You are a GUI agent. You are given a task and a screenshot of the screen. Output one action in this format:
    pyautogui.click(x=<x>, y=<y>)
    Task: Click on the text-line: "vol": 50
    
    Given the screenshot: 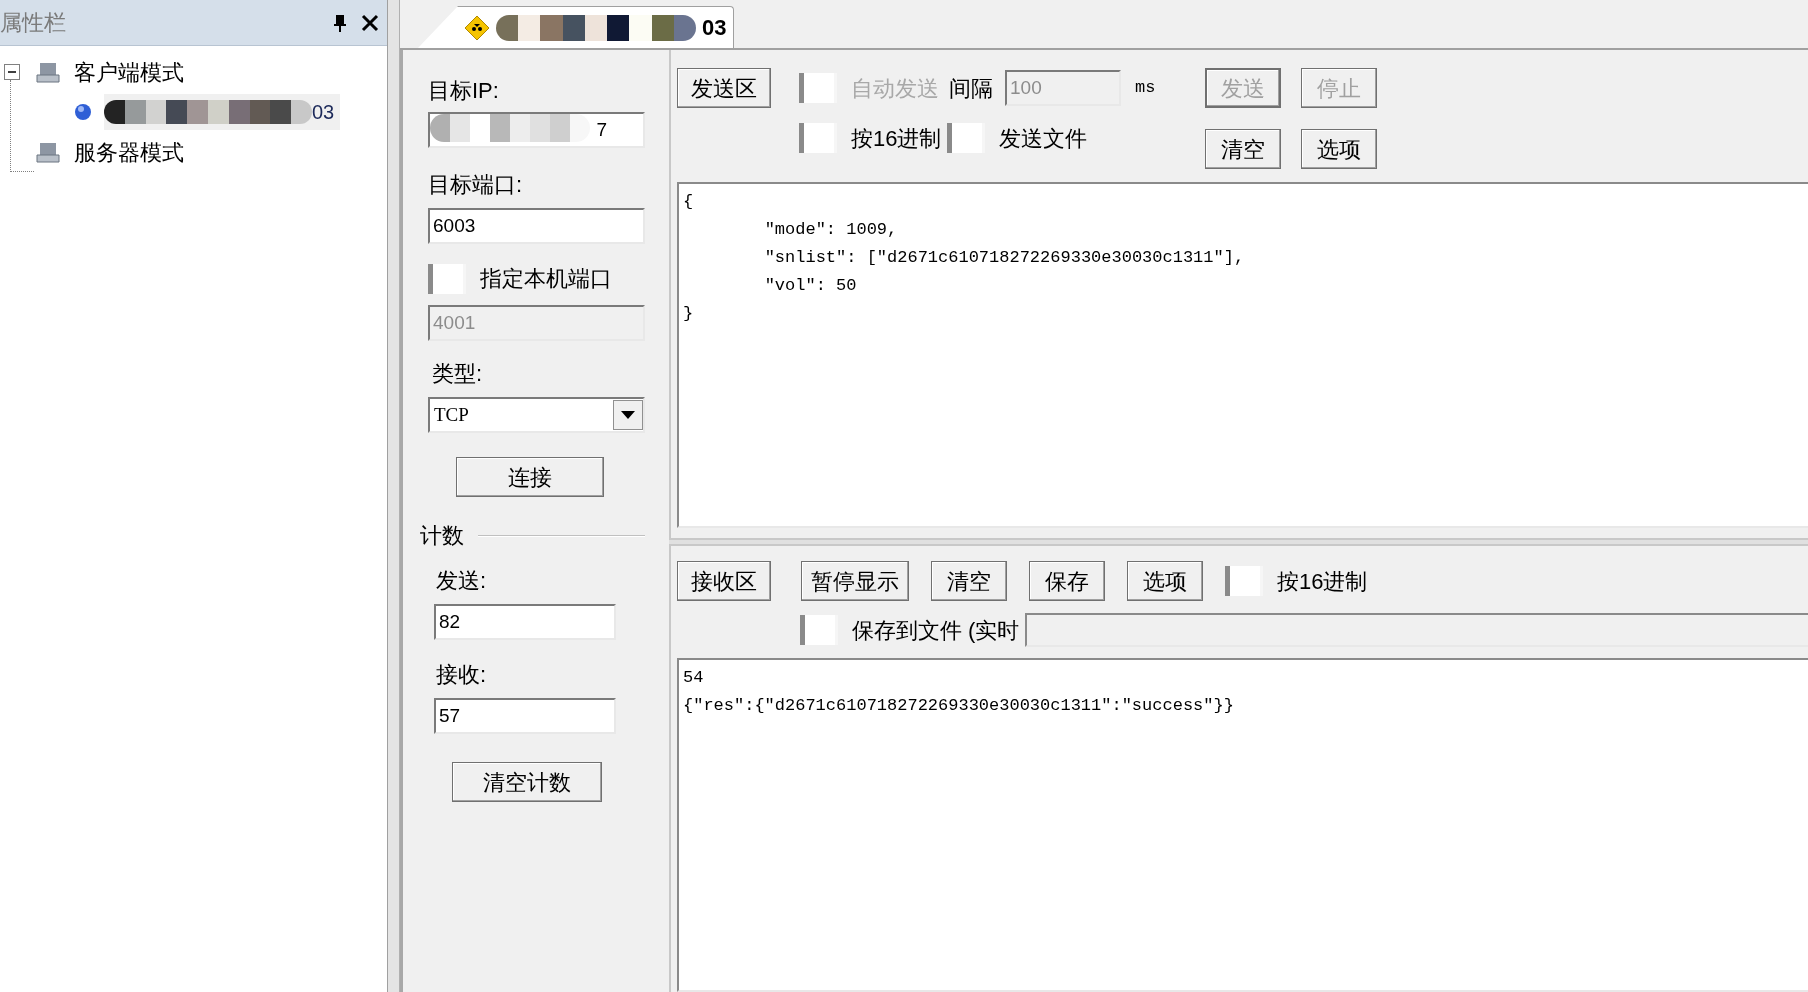 What is the action you would take?
    pyautogui.click(x=810, y=286)
    